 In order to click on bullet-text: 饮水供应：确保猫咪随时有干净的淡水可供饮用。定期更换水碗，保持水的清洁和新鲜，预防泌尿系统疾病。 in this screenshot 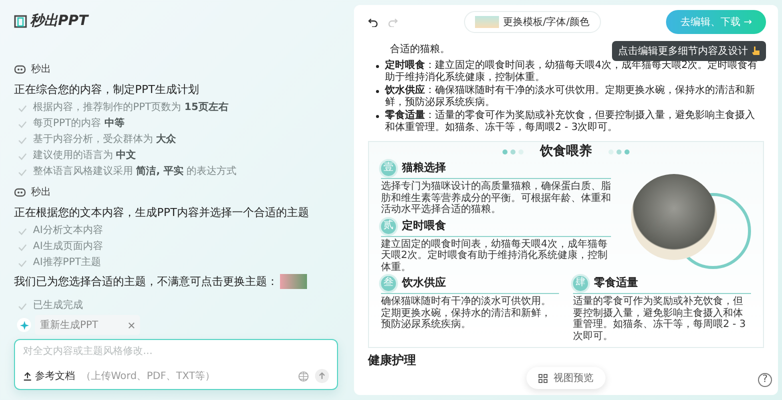, I will do `click(570, 97)`.